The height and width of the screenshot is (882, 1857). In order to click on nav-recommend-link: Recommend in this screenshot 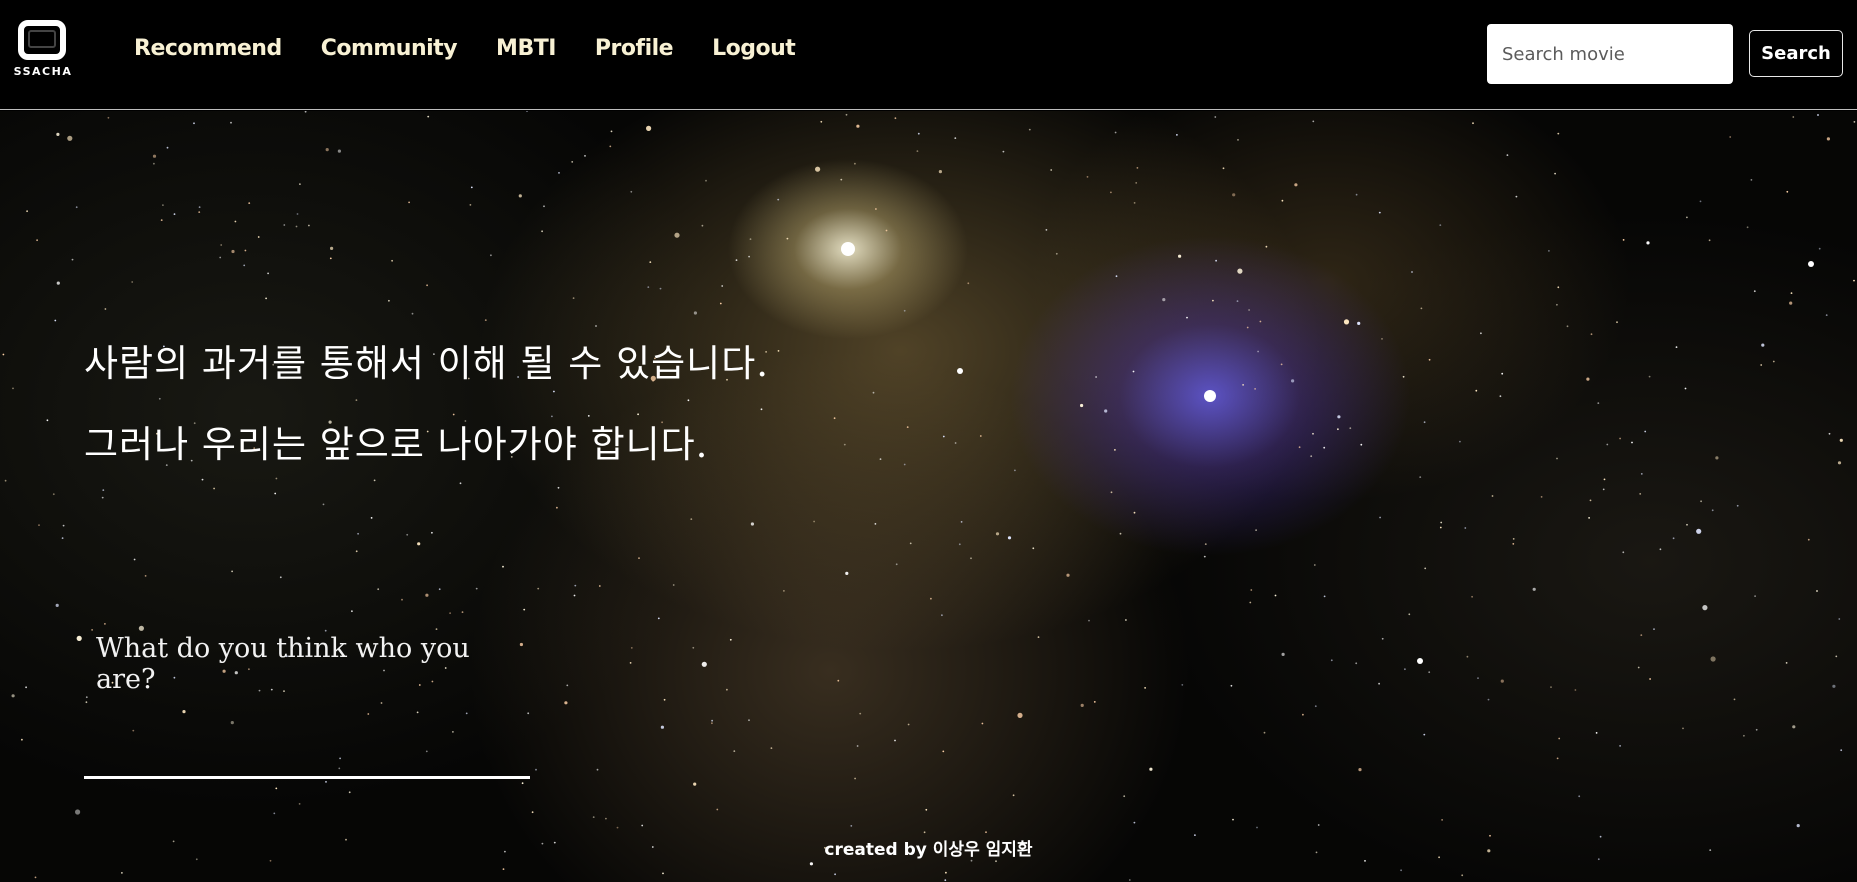, I will do `click(208, 48)`.